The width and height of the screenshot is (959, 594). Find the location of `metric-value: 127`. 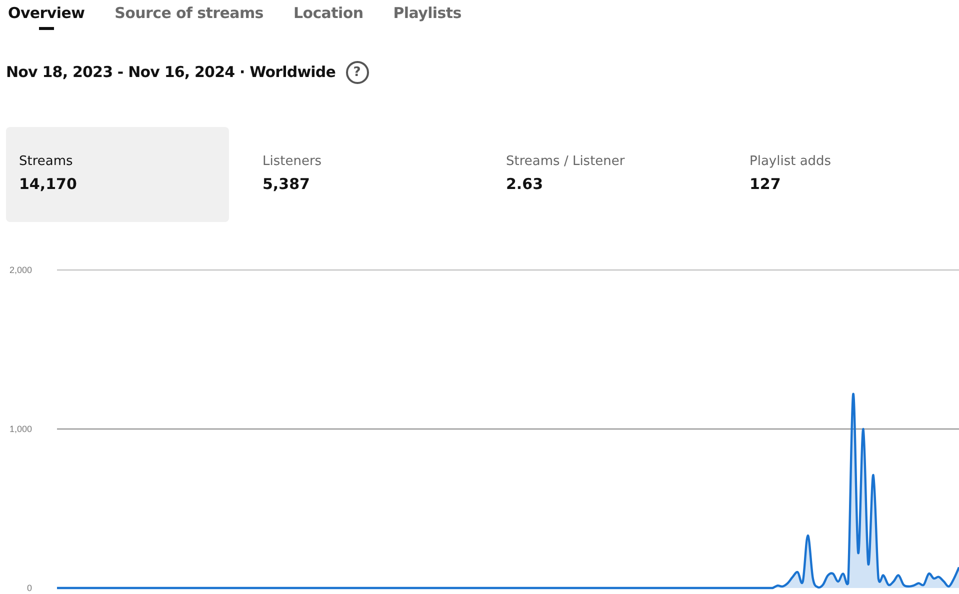

metric-value: 127 is located at coordinates (766, 184).